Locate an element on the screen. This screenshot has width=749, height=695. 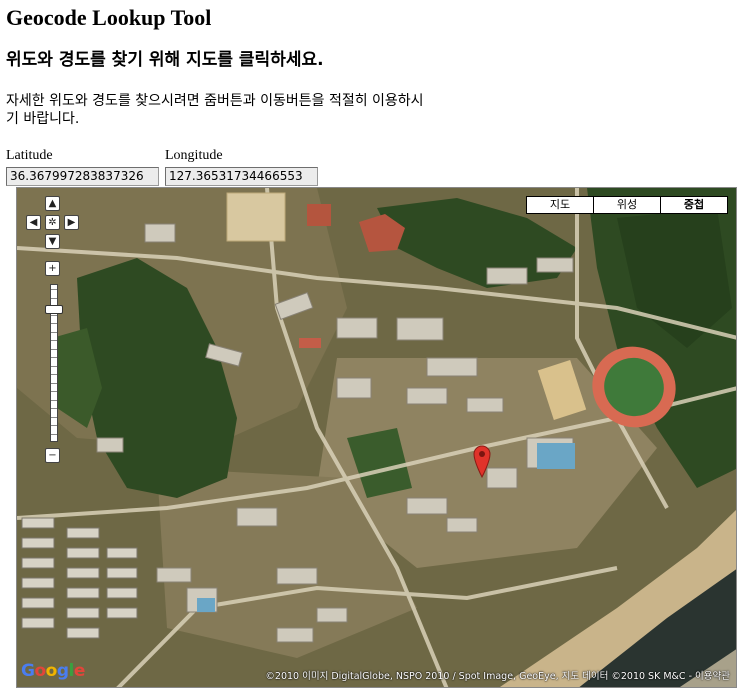
pan-right-button: ▶ is located at coordinates (71, 222).